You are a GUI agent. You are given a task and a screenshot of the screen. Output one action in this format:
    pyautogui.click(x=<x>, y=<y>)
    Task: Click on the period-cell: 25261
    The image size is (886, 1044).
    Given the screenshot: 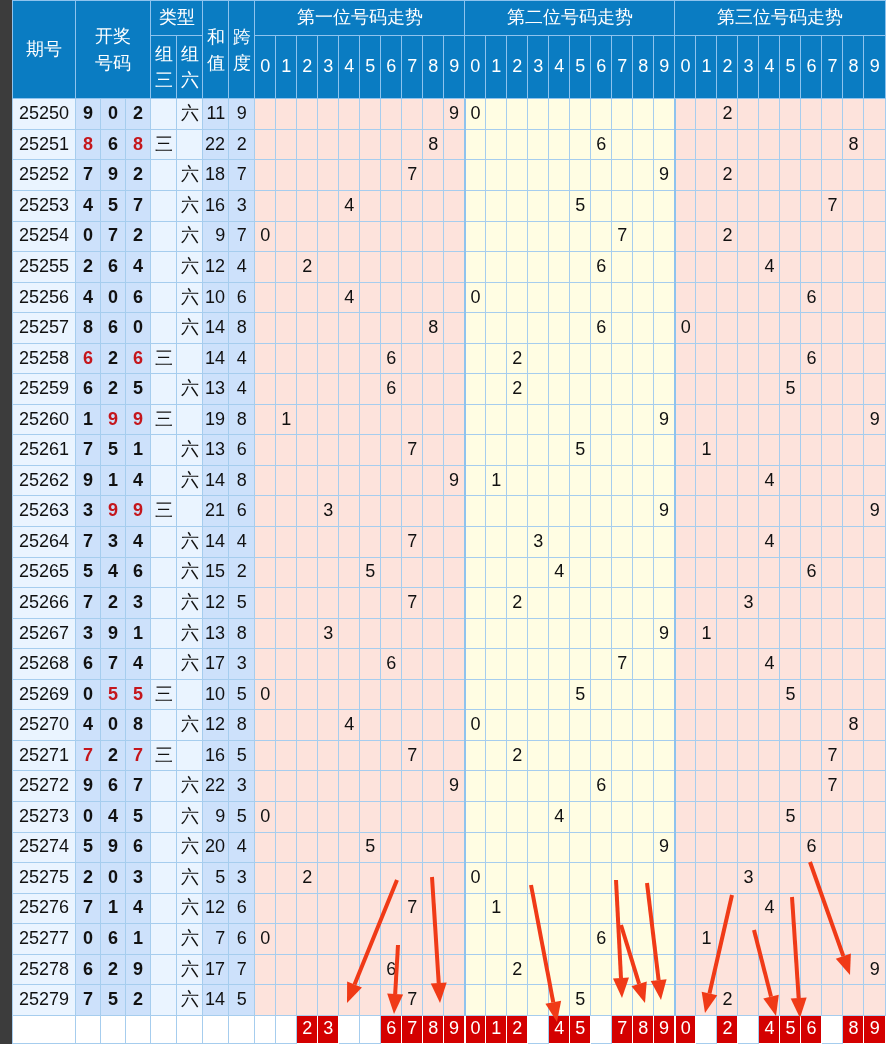 What is the action you would take?
    pyautogui.click(x=44, y=450)
    